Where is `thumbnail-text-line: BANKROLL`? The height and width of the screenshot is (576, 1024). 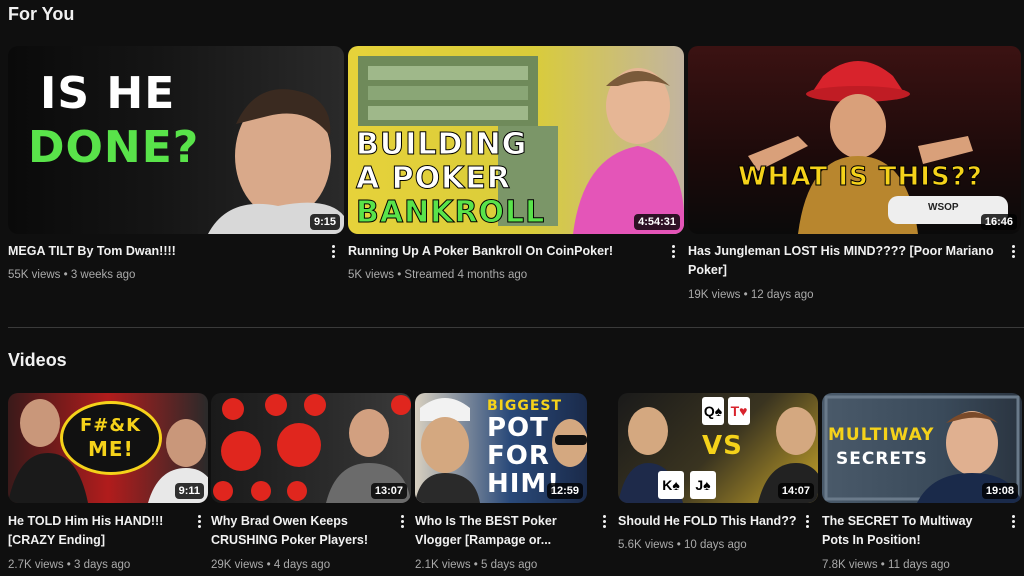 thumbnail-text-line: BANKROLL is located at coordinates (450, 212).